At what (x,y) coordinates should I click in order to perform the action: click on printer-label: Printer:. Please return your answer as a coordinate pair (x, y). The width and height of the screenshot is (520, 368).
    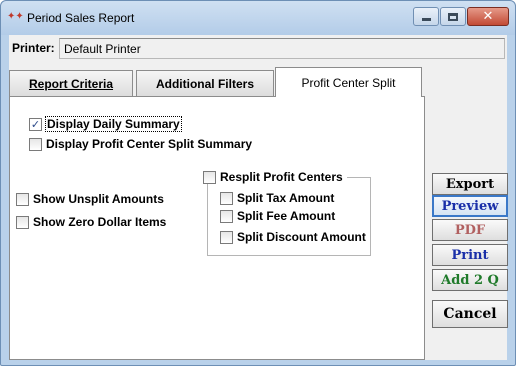
    Looking at the image, I should click on (33, 48).